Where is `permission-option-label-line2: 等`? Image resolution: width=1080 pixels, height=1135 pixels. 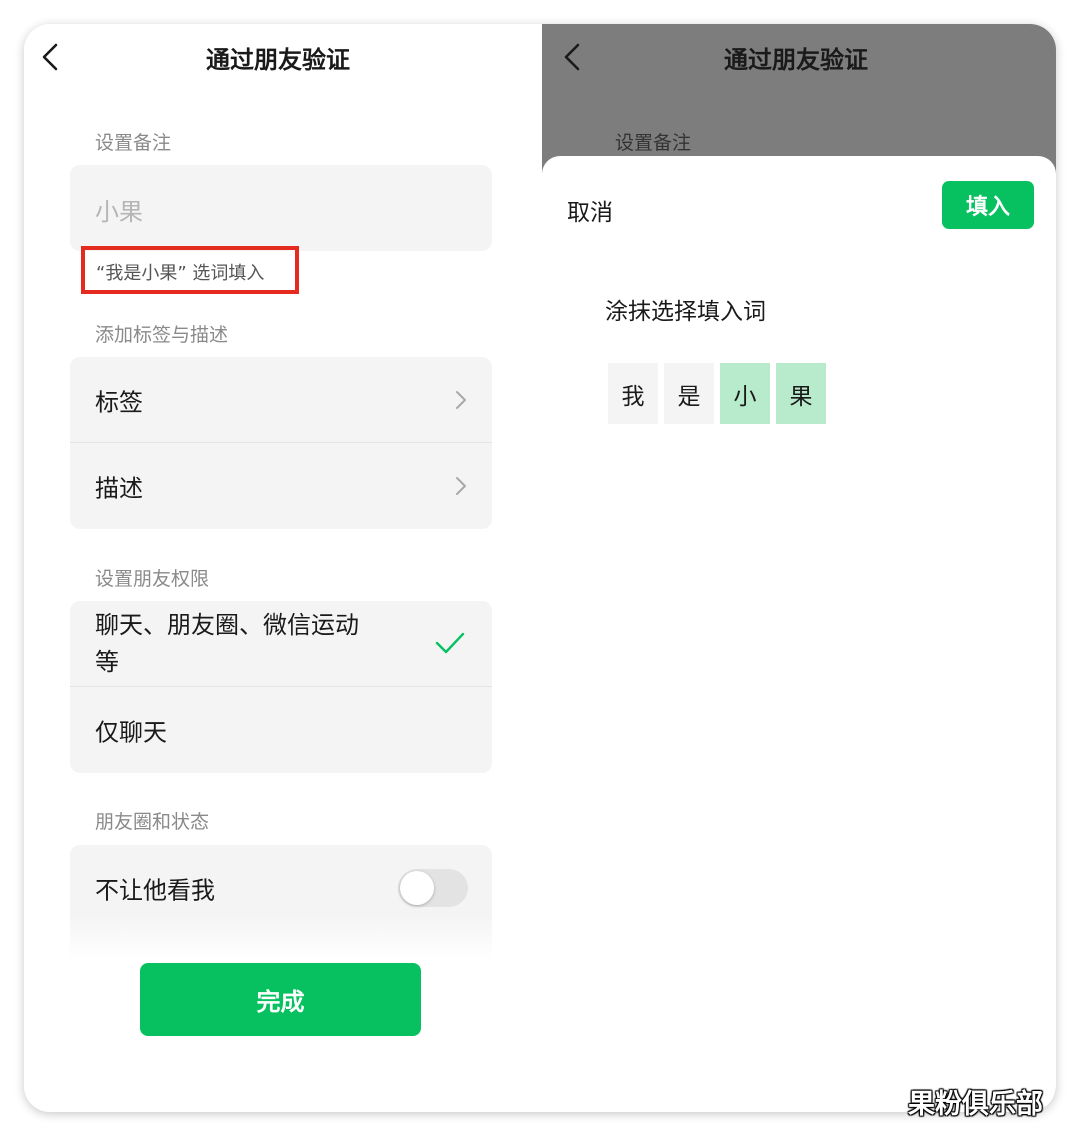
permission-option-label-line2: 等 is located at coordinates (107, 661).